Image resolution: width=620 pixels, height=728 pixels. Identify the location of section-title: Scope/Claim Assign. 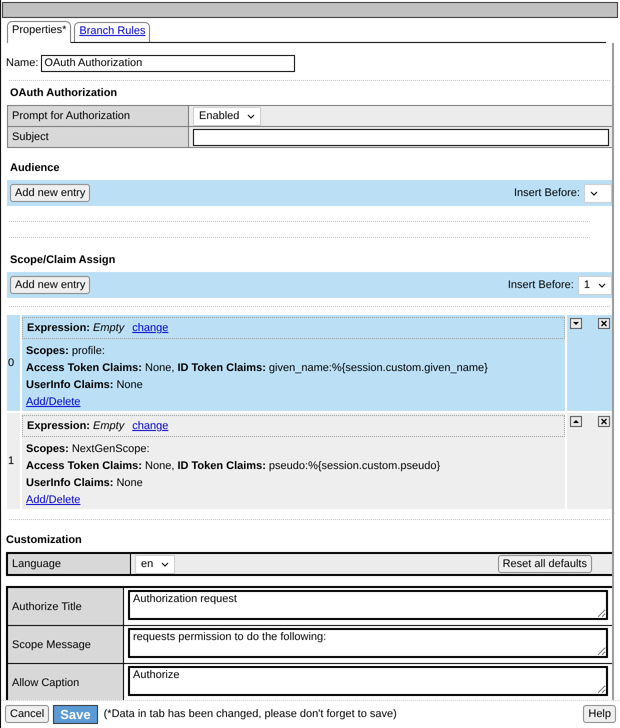
(63, 260).